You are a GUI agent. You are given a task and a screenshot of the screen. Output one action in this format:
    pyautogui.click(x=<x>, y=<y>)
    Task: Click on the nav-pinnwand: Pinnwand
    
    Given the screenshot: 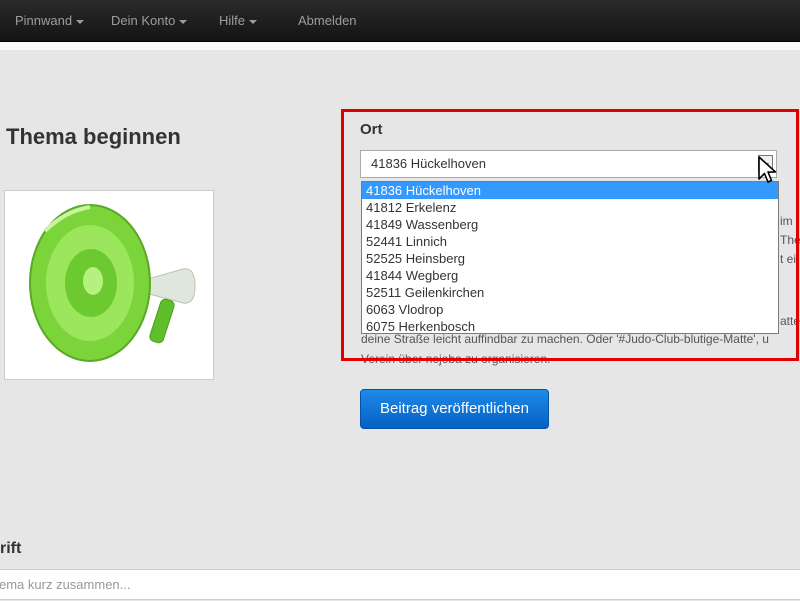 What is the action you would take?
    pyautogui.click(x=50, y=20)
    